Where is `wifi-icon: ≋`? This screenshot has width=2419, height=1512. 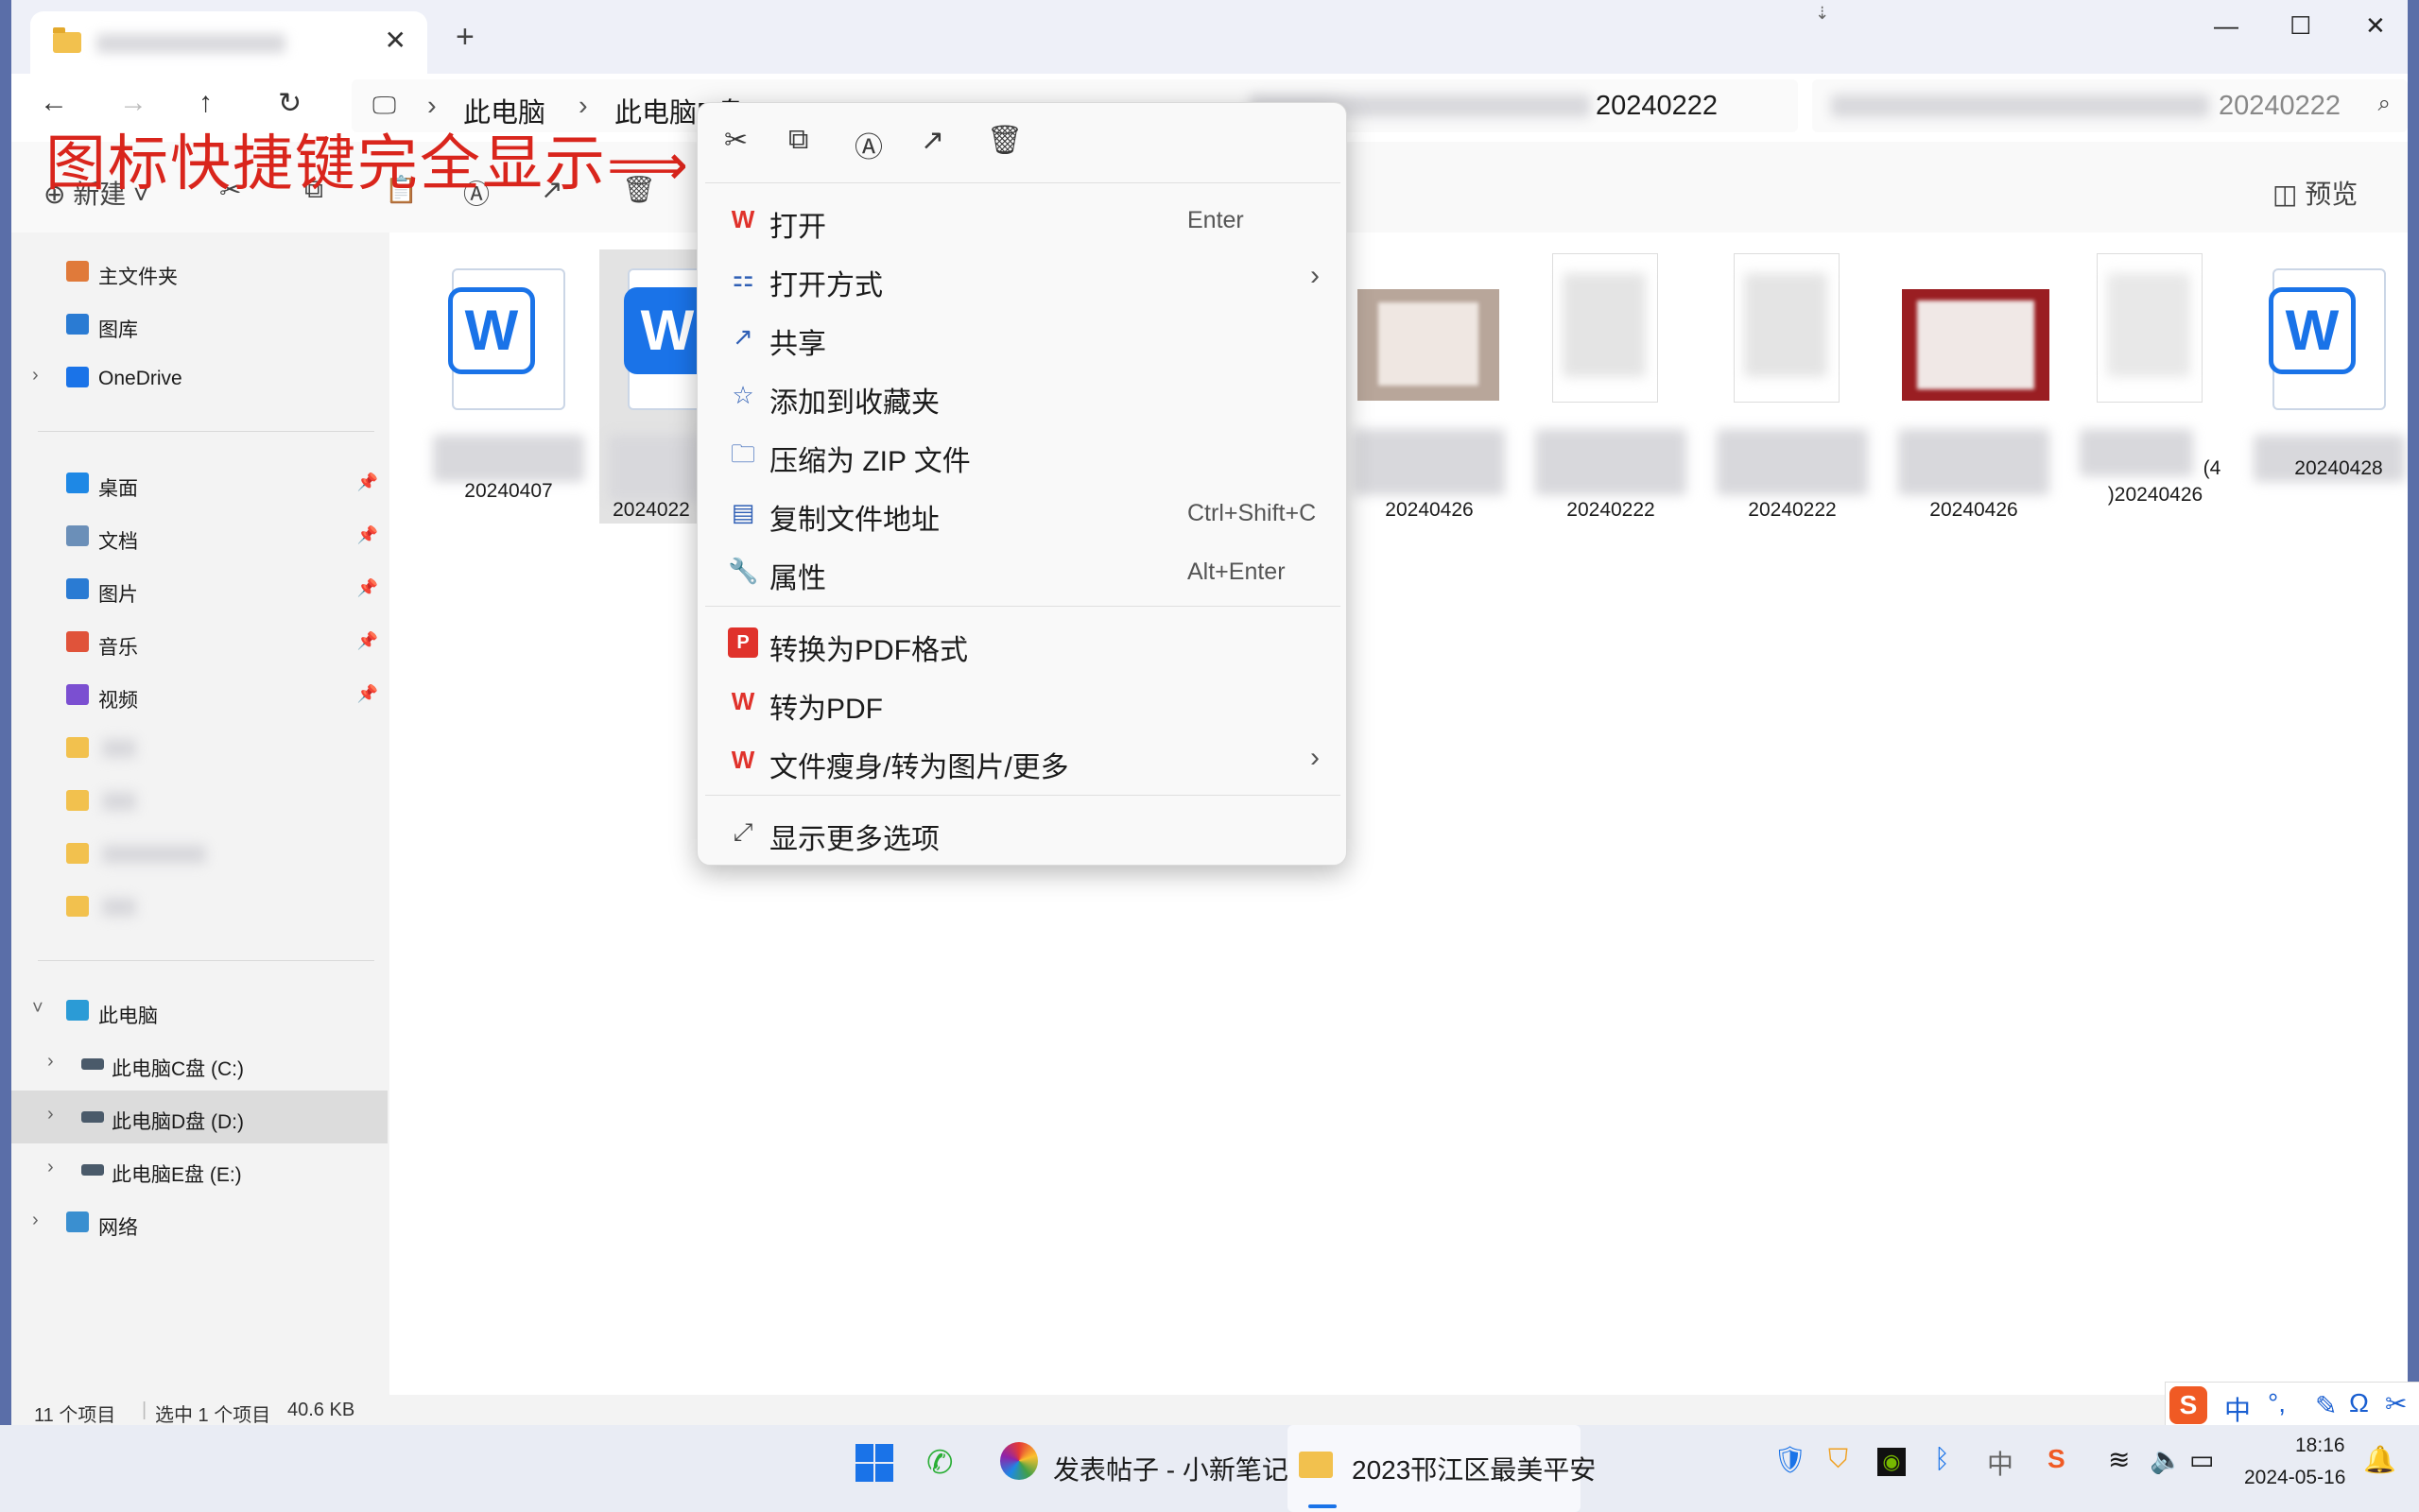
wifi-icon: ≋ is located at coordinates (2119, 1459).